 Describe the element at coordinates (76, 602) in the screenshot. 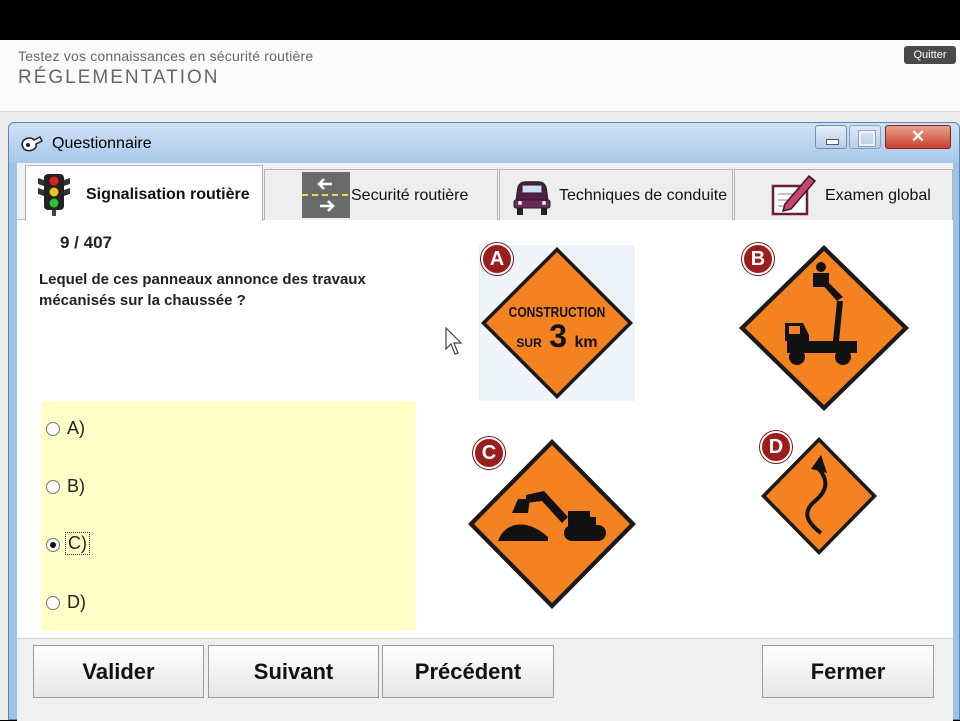

I see `answer-label: D)` at that location.